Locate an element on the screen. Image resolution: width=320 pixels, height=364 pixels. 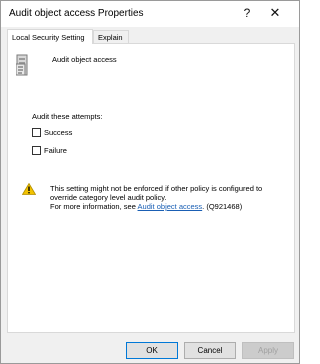
success-checkbox is located at coordinates (36, 132).